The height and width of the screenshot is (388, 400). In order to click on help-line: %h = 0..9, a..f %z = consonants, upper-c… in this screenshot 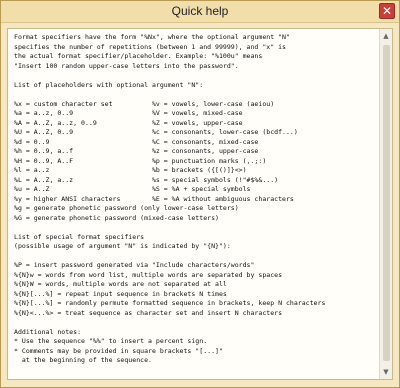, I will do `click(136, 151)`.